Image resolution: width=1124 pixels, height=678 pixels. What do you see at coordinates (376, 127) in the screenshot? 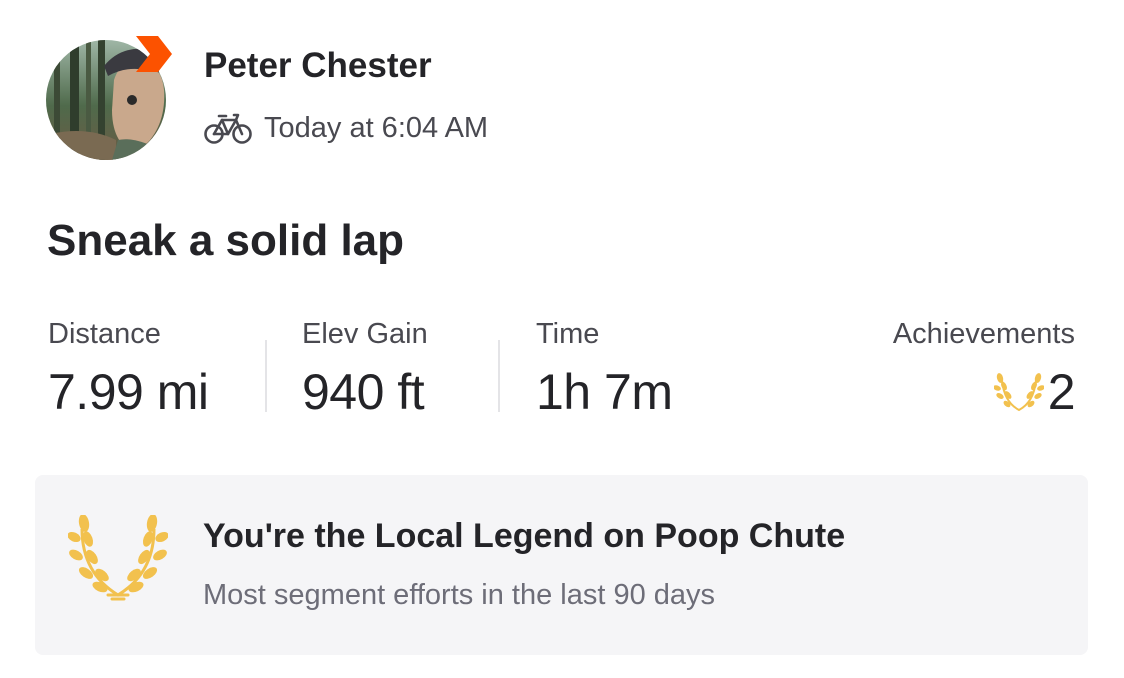
I see `activity-timestamp: Today at 6:04 AM` at bounding box center [376, 127].